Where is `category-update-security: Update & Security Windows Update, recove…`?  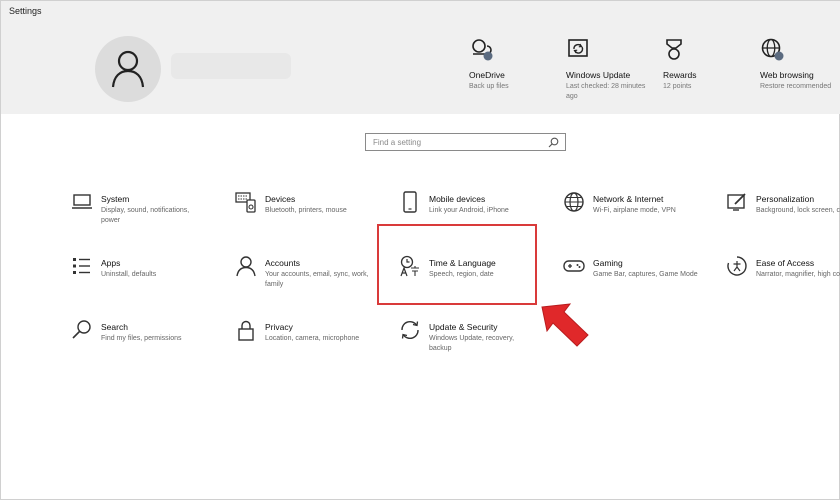
category-update-security: Update & Security Windows Update, recove… is located at coordinates (471, 343).